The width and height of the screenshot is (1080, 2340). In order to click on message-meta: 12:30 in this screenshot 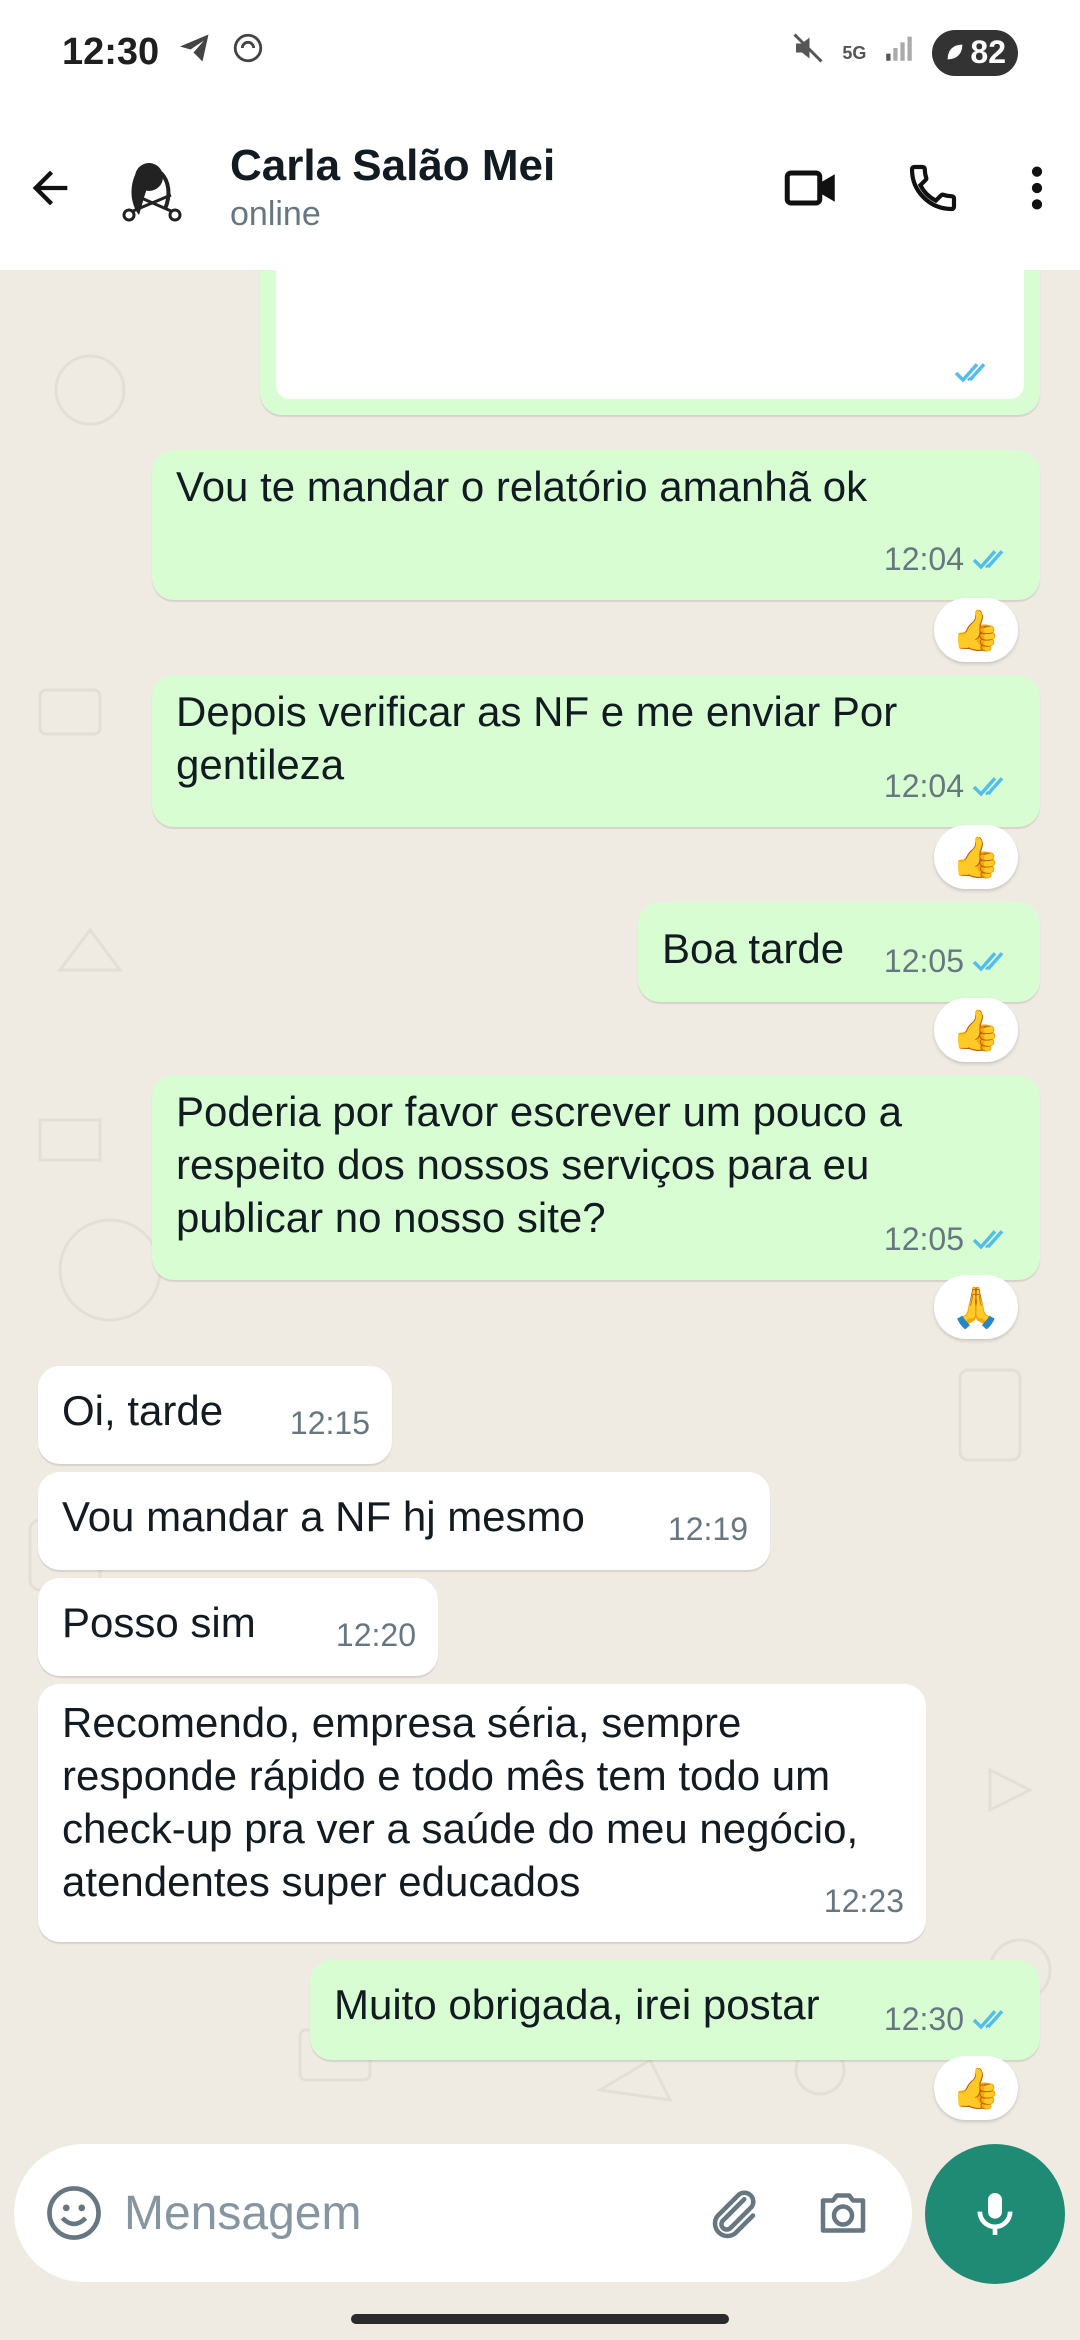, I will do `click(951, 2019)`.